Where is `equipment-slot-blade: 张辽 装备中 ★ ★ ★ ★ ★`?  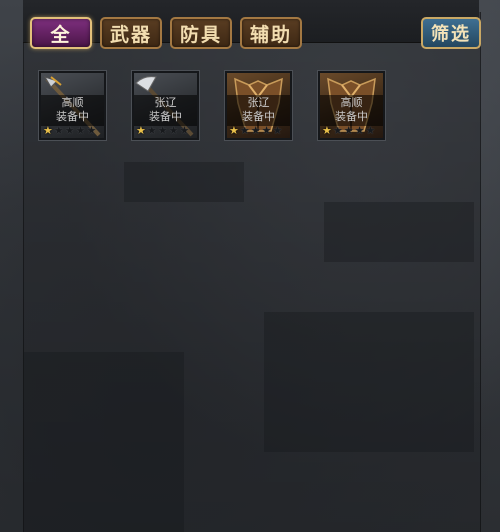 equipment-slot-blade: 张辽 装备中 ★ ★ ★ ★ ★ is located at coordinates (165, 105).